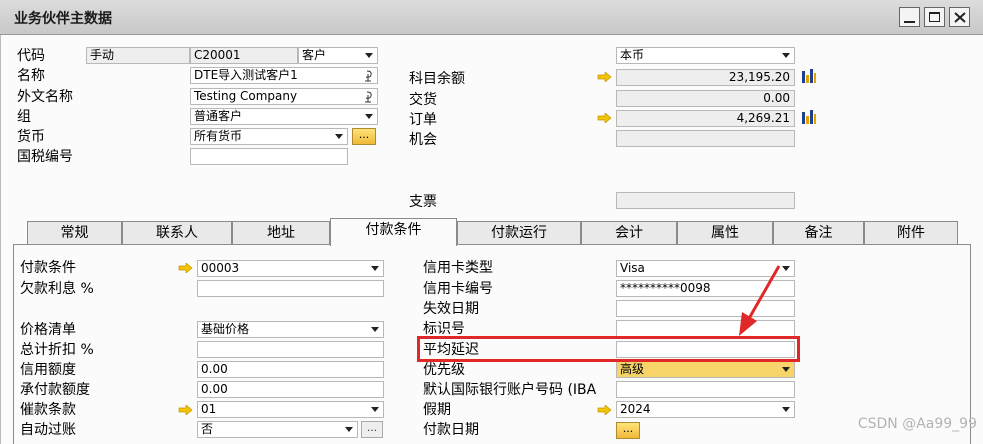  What do you see at coordinates (31, 137) in the screenshot?
I see `currency-label: 货币` at bounding box center [31, 137].